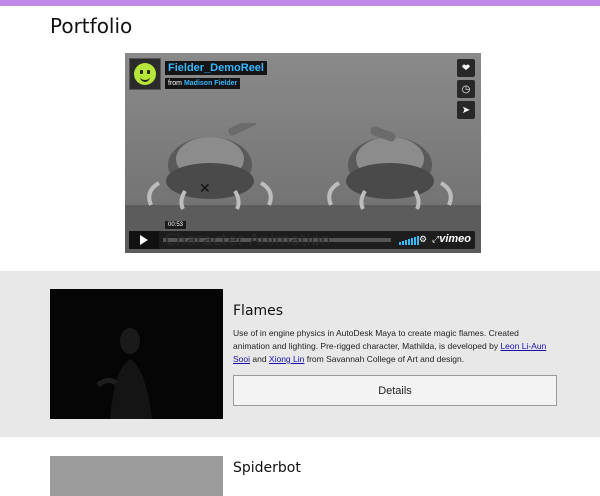 The image size is (600, 496). Describe the element at coordinates (390, 168) in the screenshot. I see `robot-right-image` at that location.